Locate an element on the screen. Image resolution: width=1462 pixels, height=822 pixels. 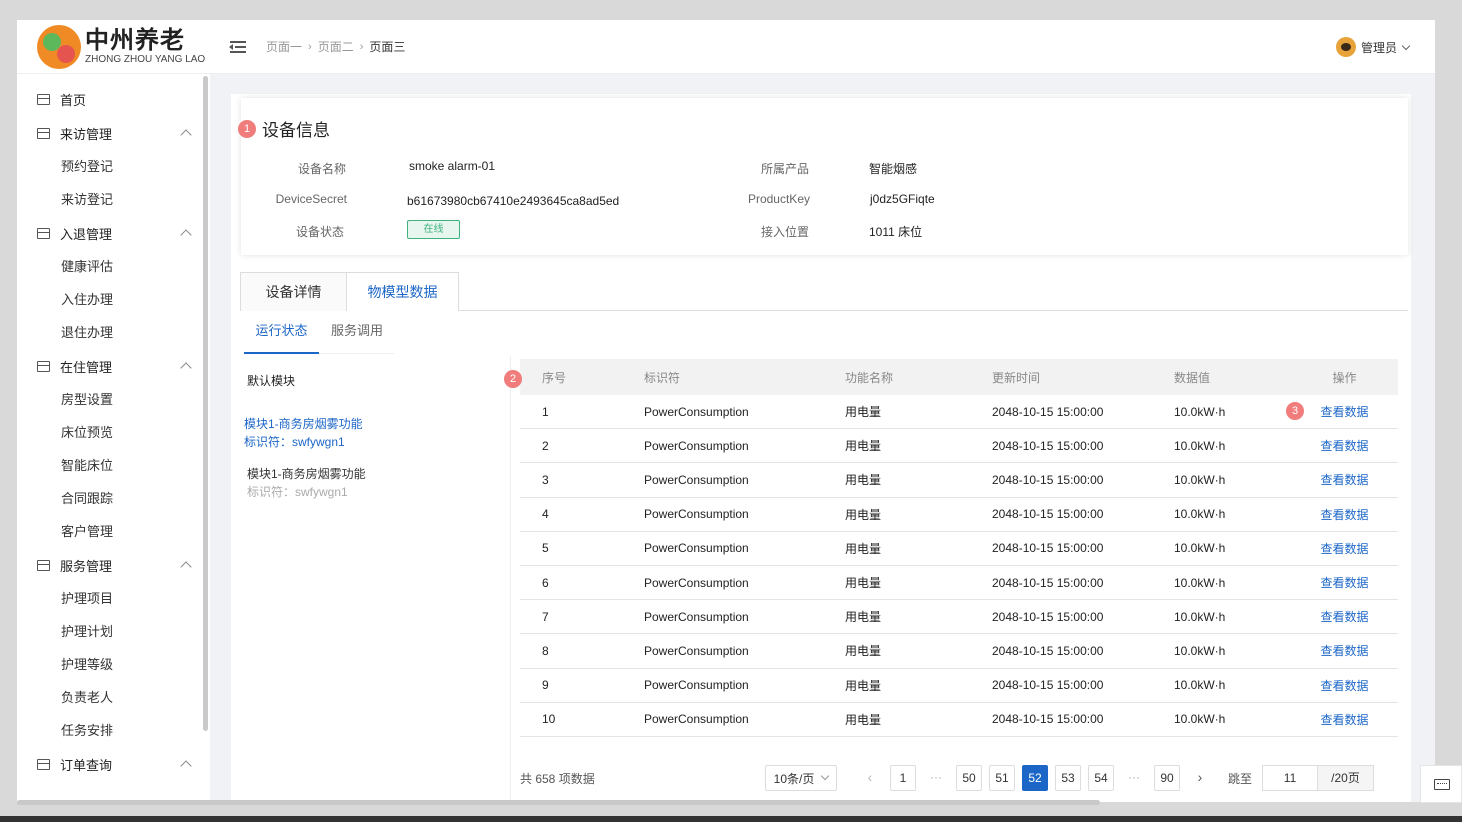
menu-list-icon is located at coordinates (43, 233).